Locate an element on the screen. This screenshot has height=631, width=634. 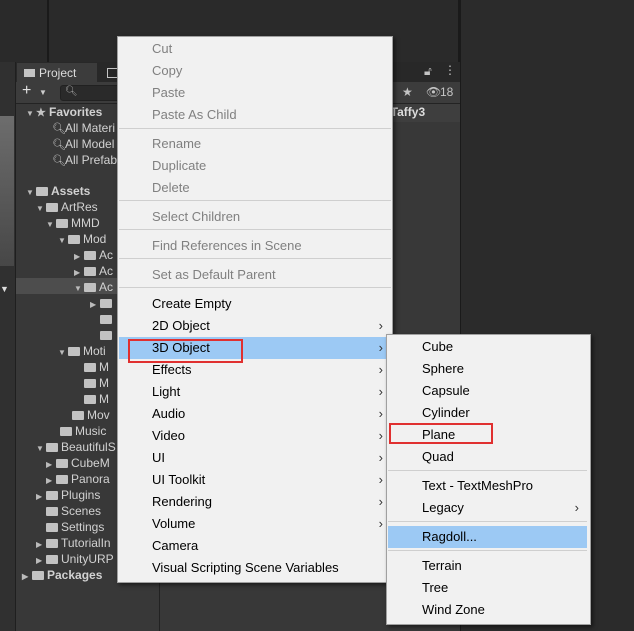
tree-node: ▼ Mod is located at coordinates (82, 239).